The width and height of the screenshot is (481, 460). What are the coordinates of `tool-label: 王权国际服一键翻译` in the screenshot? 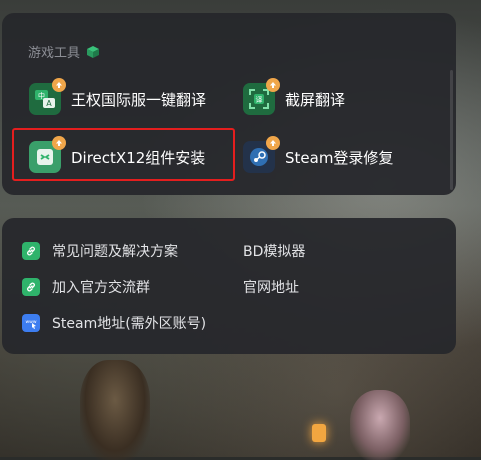 It's located at (139, 99).